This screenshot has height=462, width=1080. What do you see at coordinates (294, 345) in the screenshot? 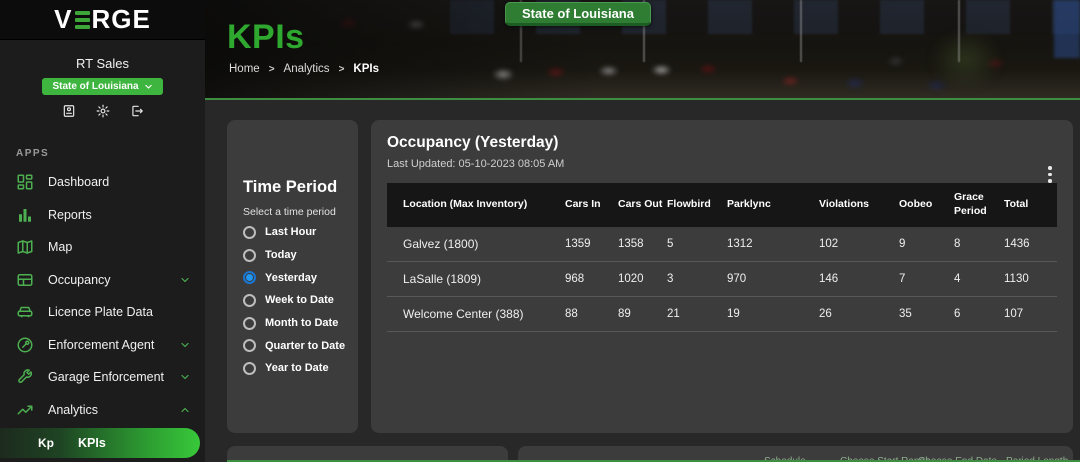
I see `radio-quarter-to-date: Quarter to Date` at bounding box center [294, 345].